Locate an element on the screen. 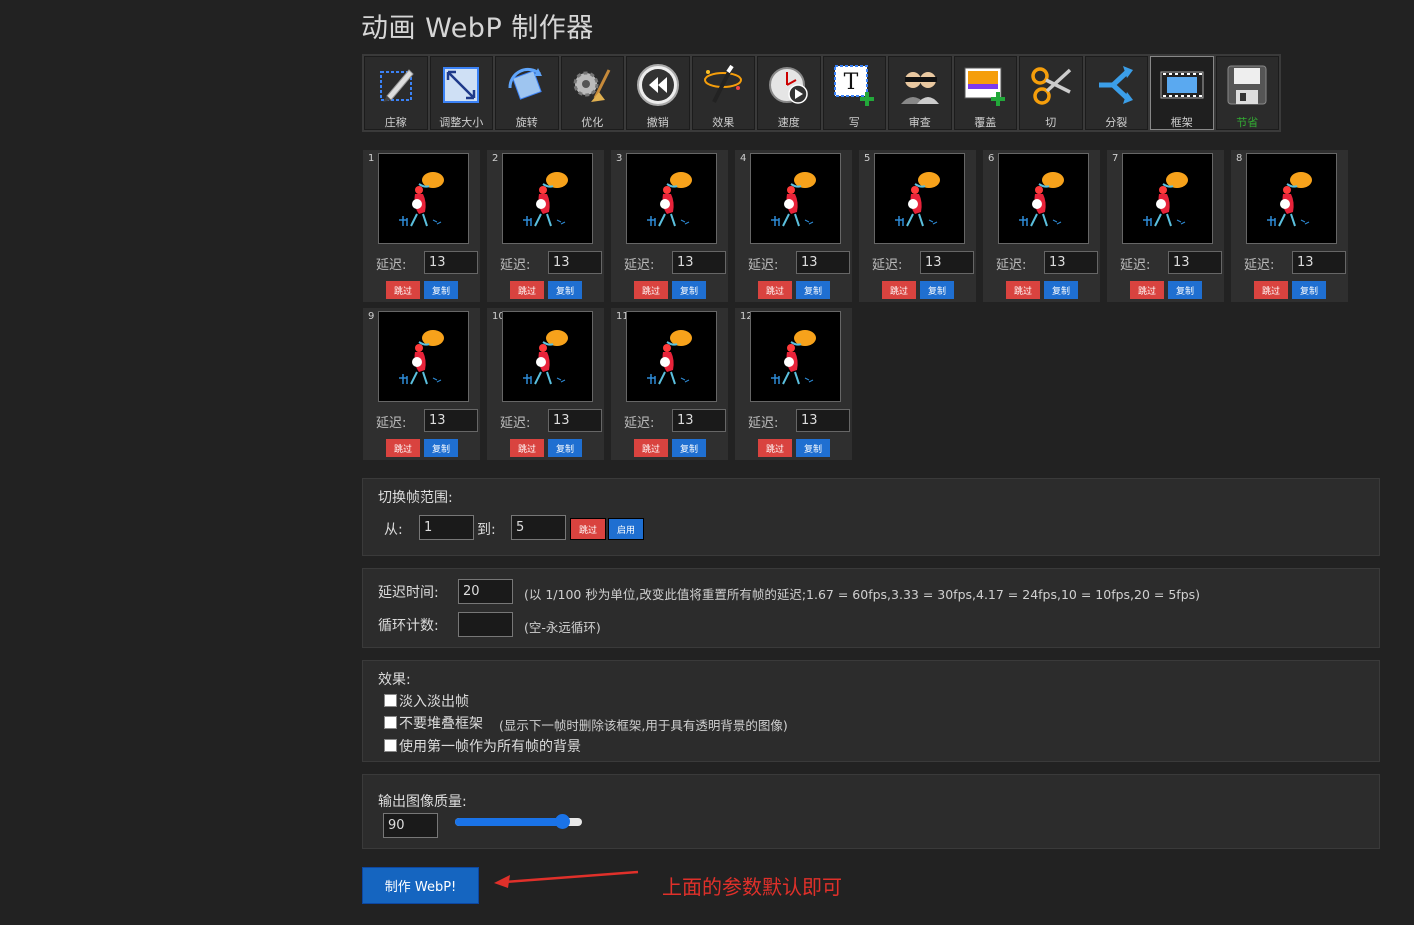  split-tool-button: 分裂 is located at coordinates (1116, 93).